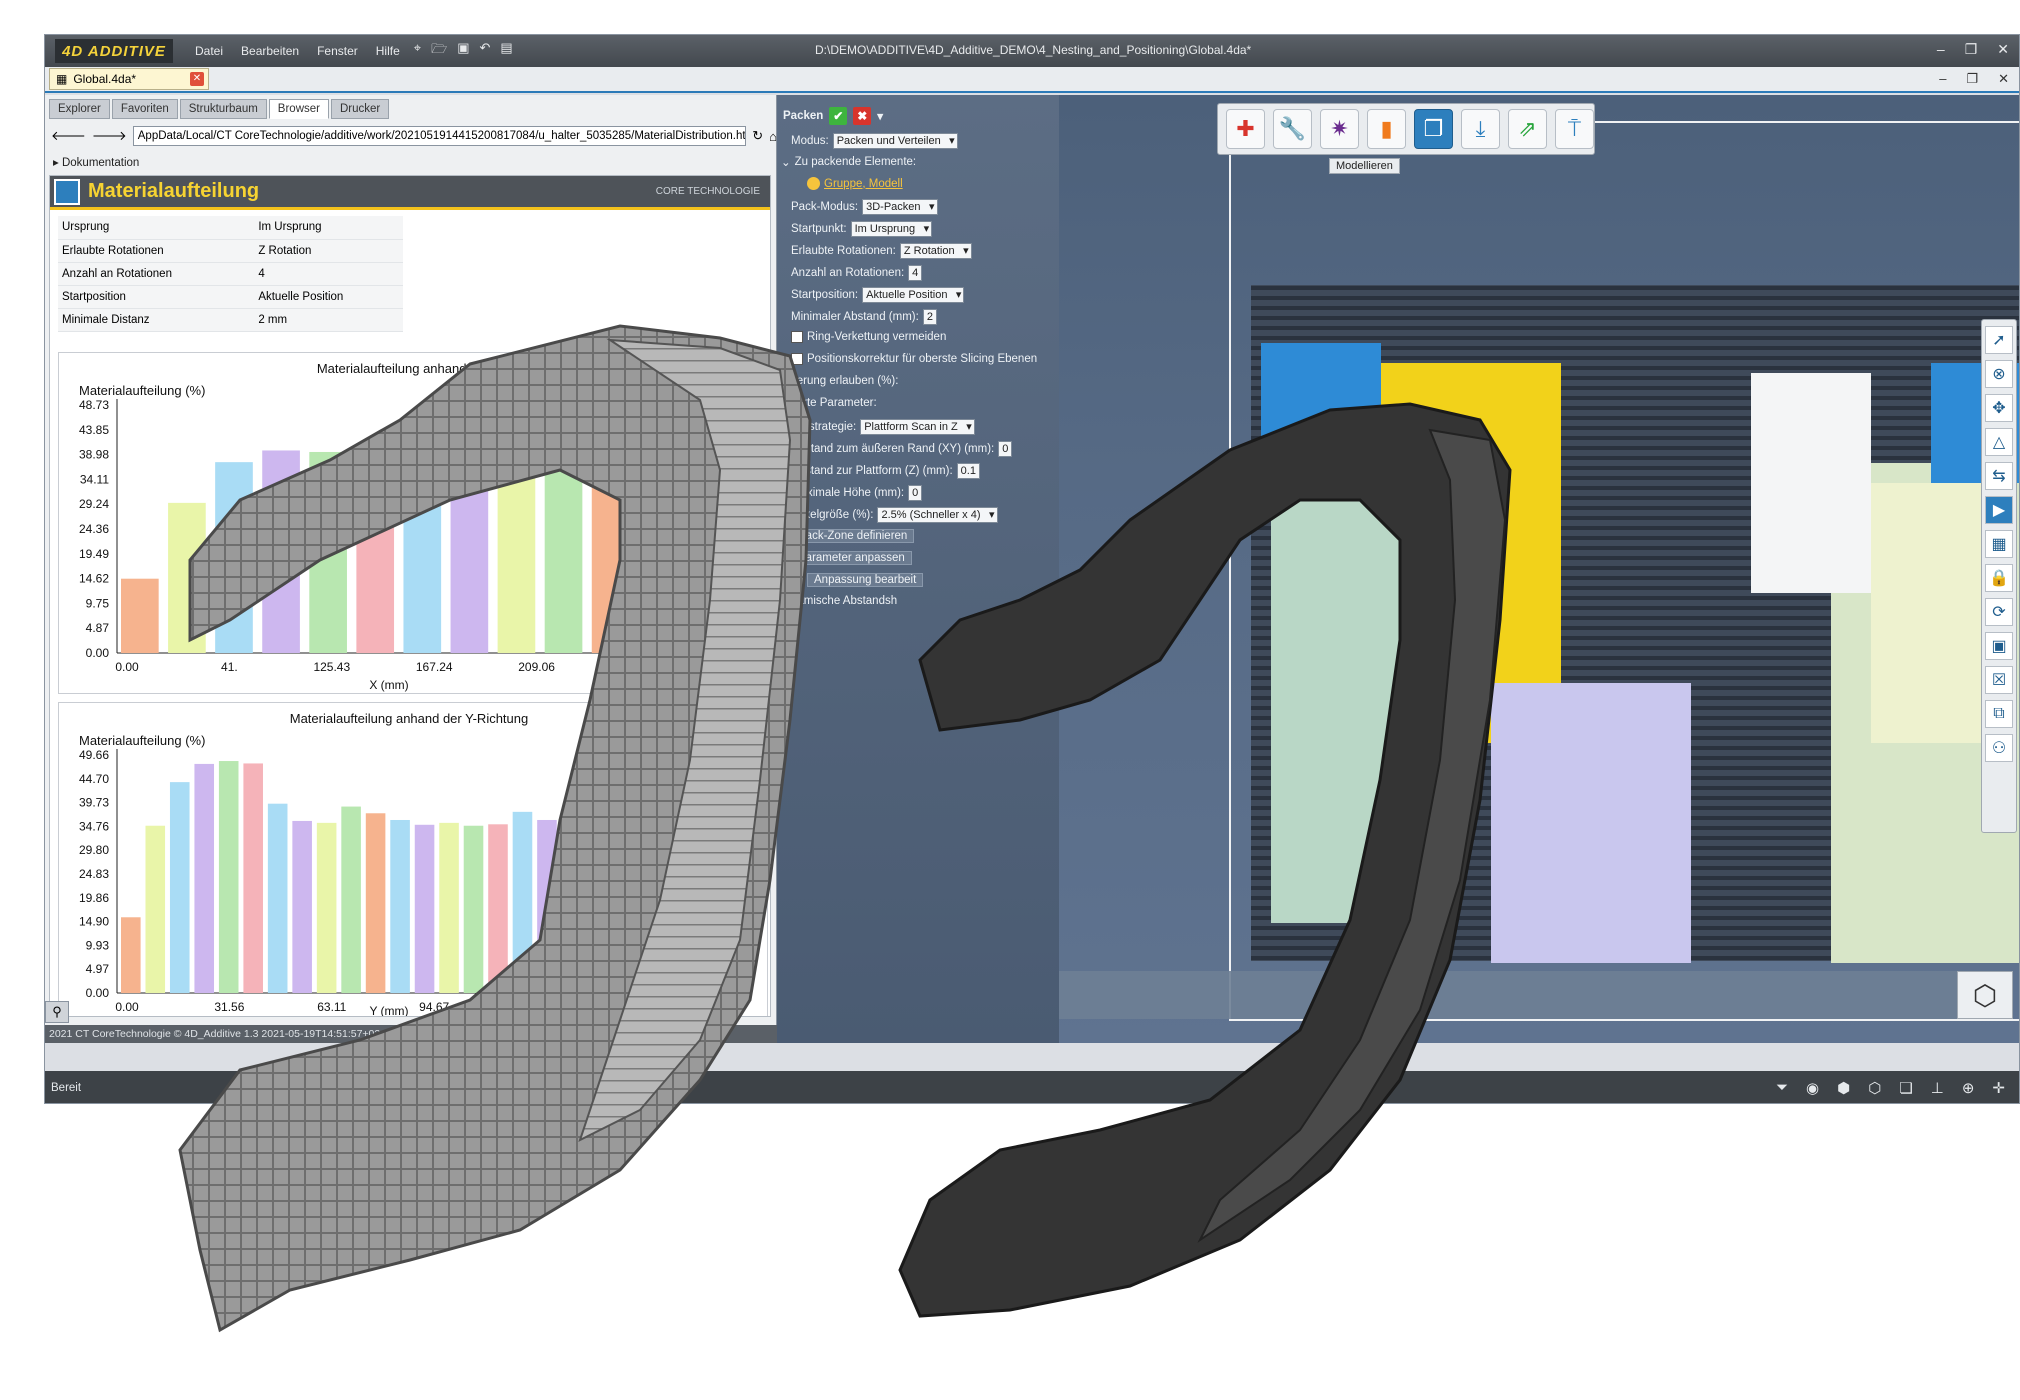 Image resolution: width=2020 pixels, height=1400 pixels. I want to click on cube-icon: ⬢, so click(1843, 1088).